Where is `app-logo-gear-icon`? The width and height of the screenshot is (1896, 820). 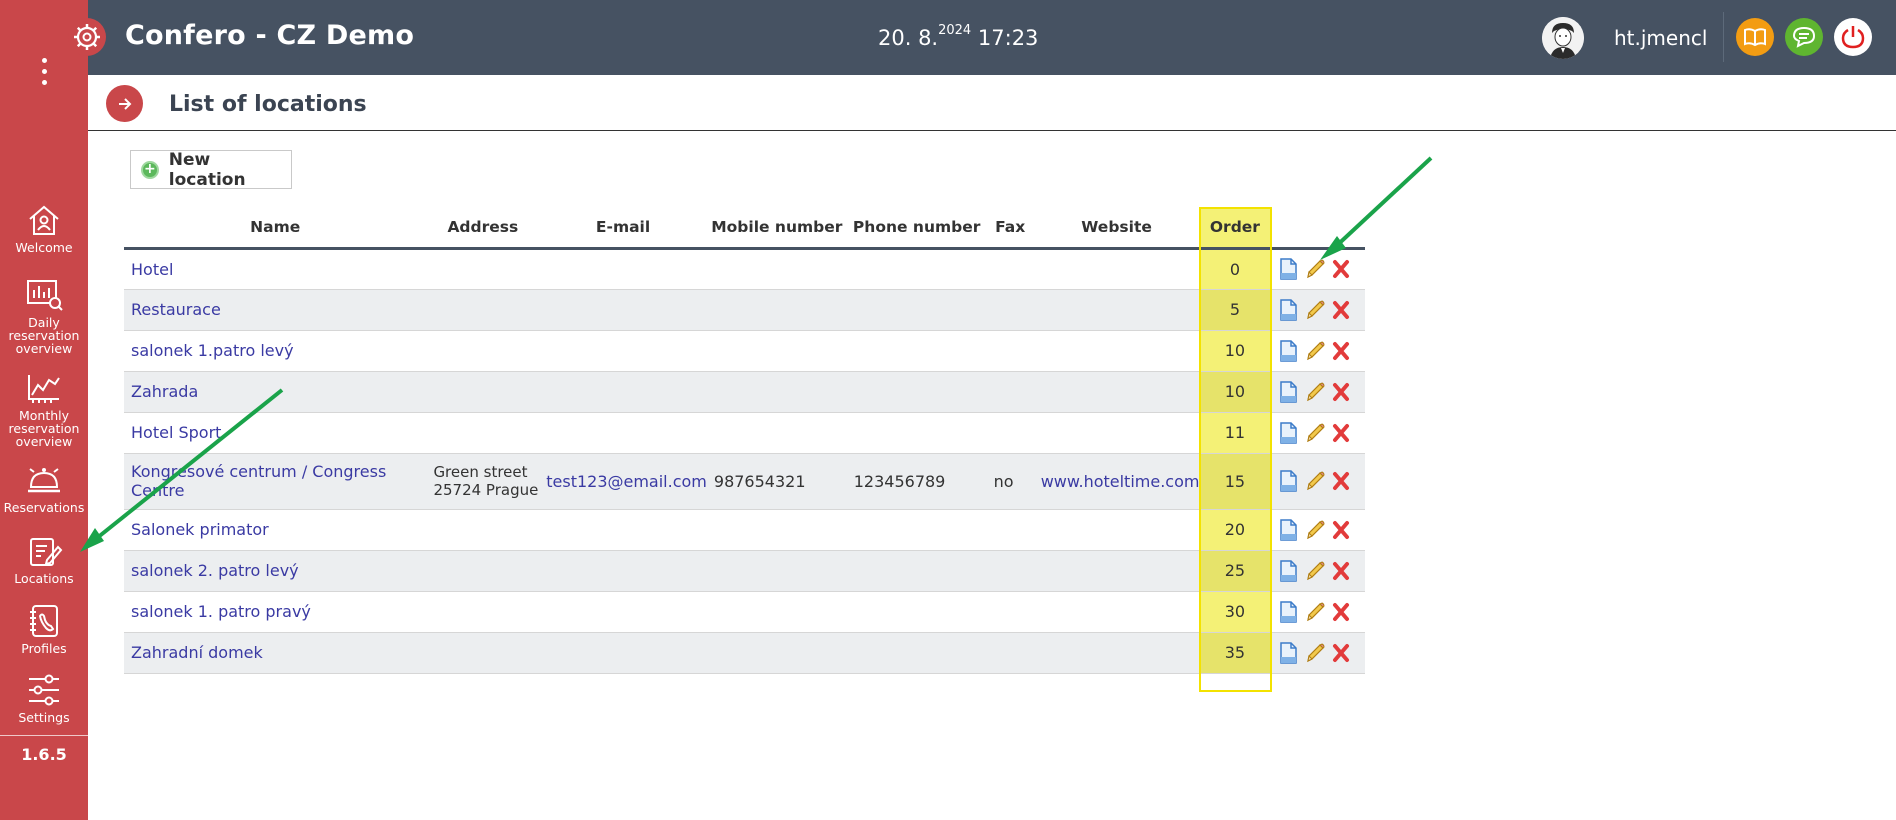
app-logo-gear-icon is located at coordinates (87, 37).